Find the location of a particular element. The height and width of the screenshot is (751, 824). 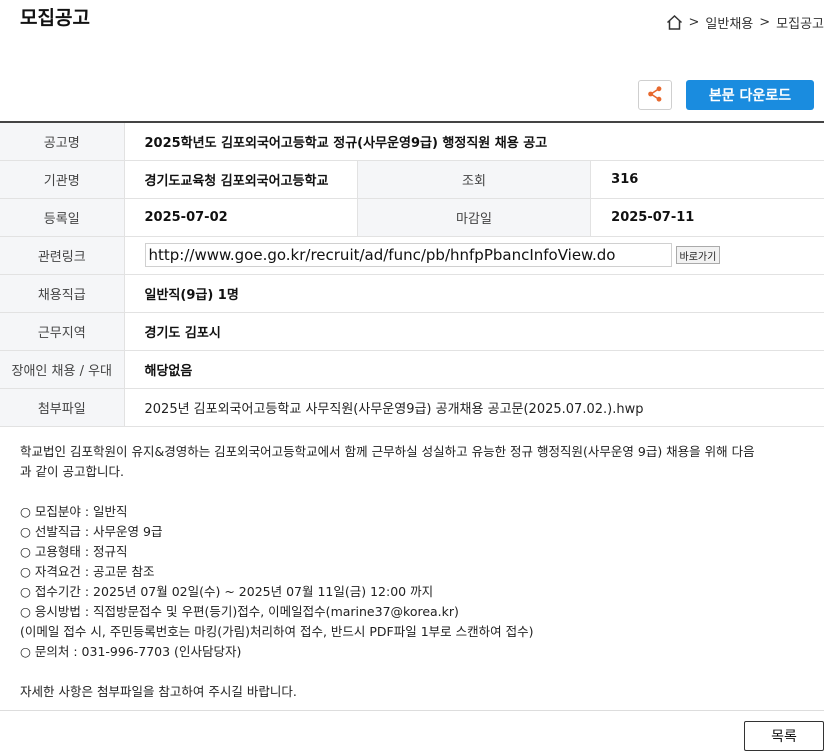

intro-line: 과 같이 공고합니다. is located at coordinates (72, 471).